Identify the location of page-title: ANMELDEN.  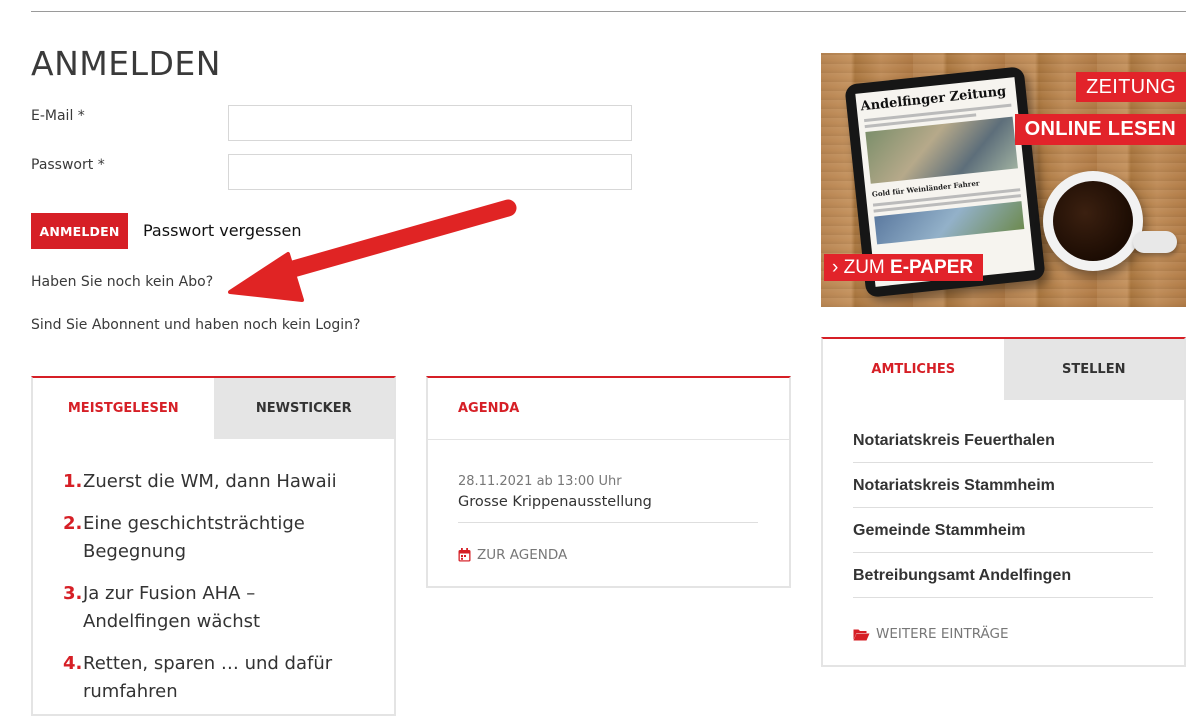
(126, 63).